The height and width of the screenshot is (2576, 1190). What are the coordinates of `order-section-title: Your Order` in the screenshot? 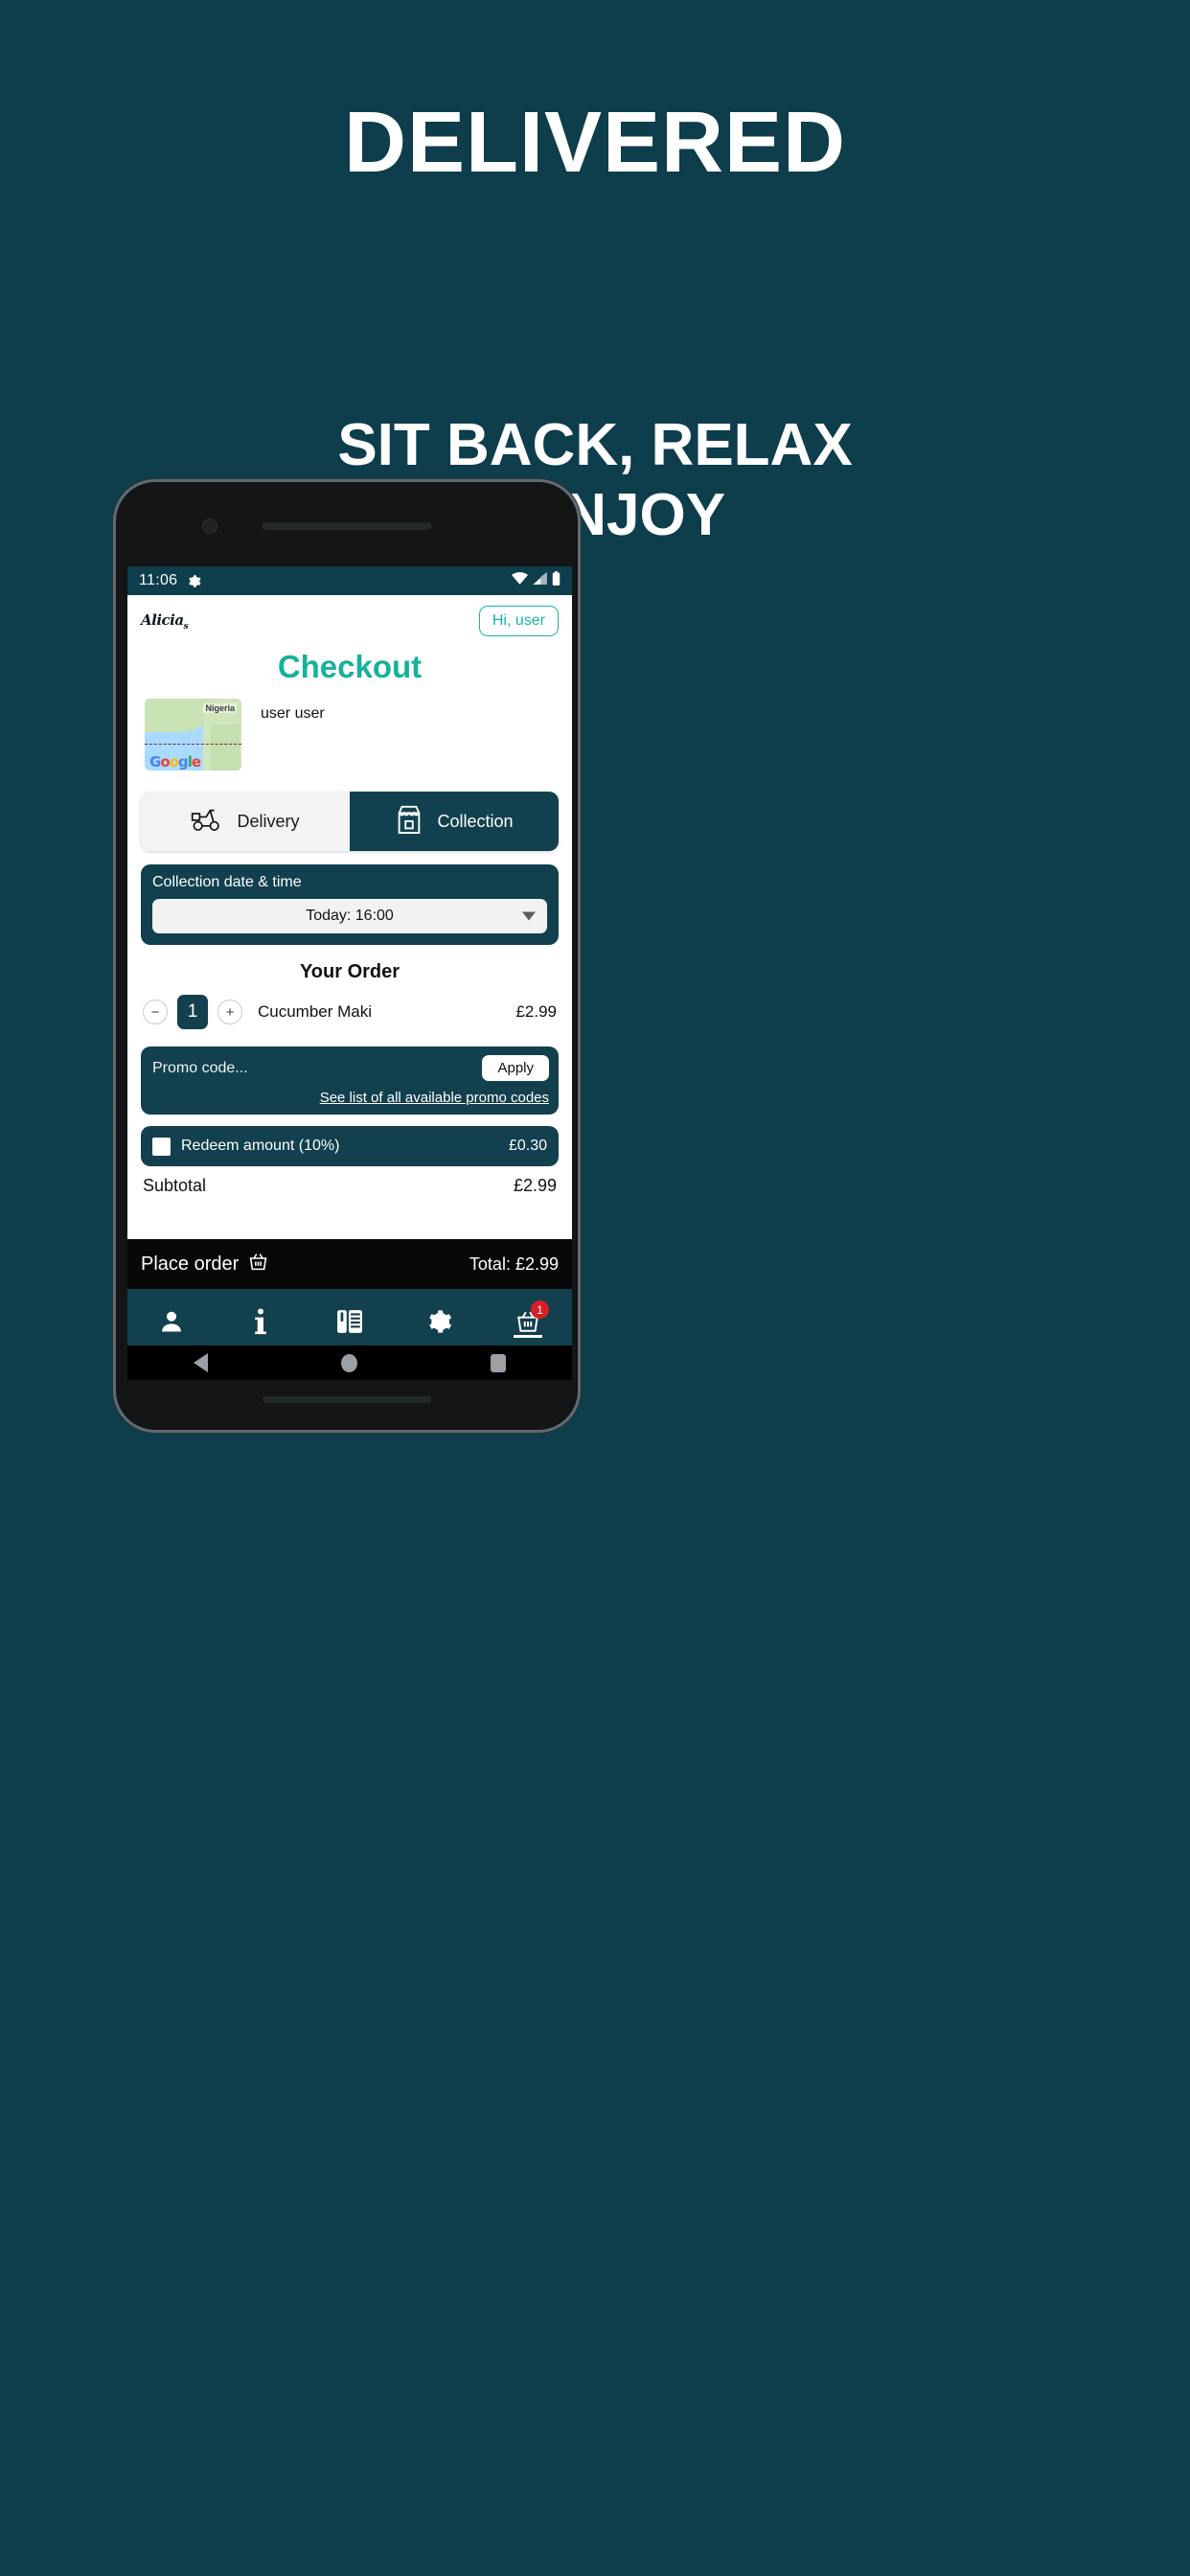 It's located at (350, 971).